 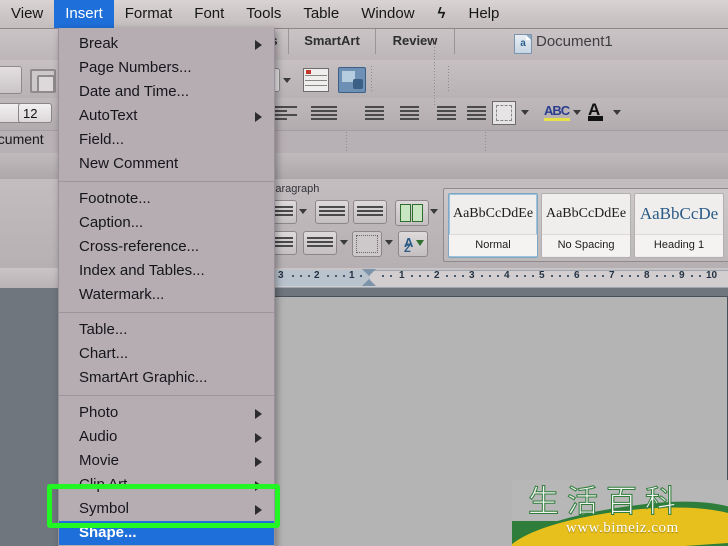 What do you see at coordinates (27, 14) in the screenshot?
I see `menubar-item-view: View` at bounding box center [27, 14].